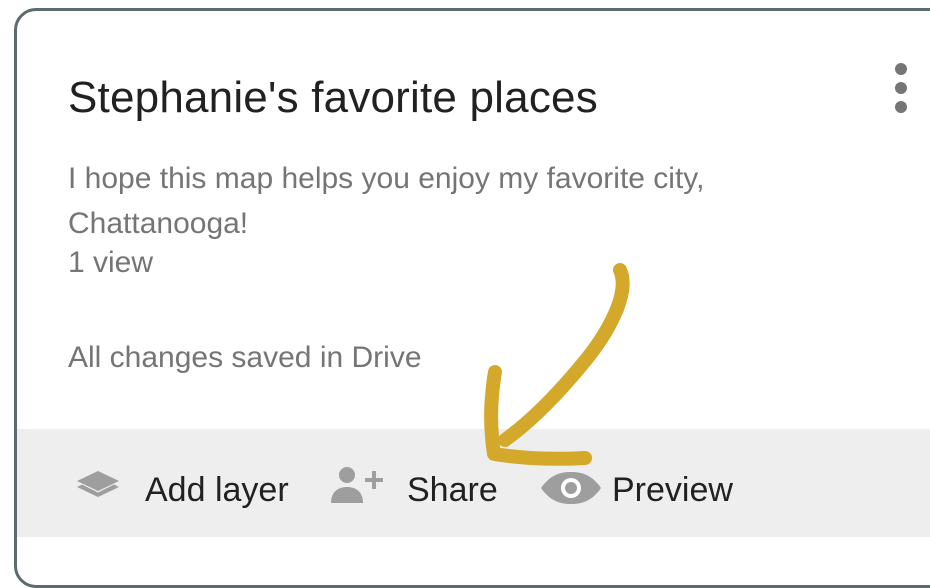 Image resolution: width=930 pixels, height=588 pixels. What do you see at coordinates (111, 262) in the screenshot?
I see `view-count: 1 view` at bounding box center [111, 262].